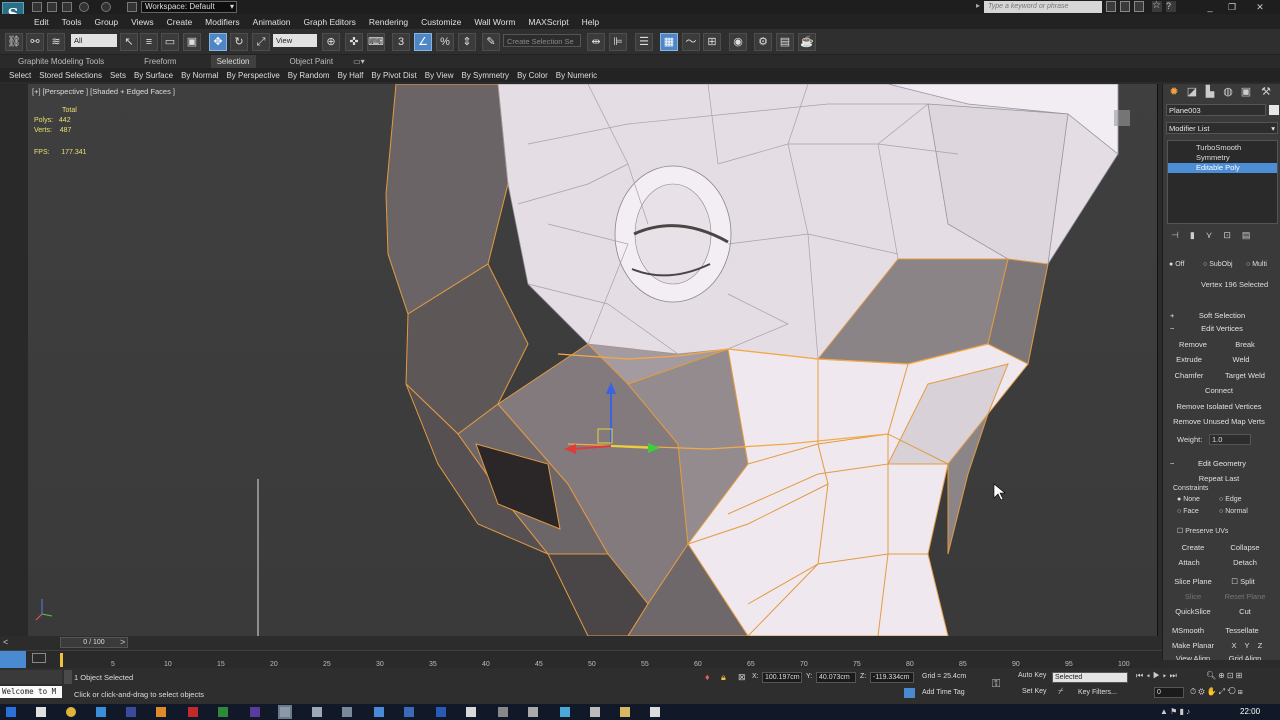 The width and height of the screenshot is (1280, 720). What do you see at coordinates (618, 42) in the screenshot?
I see `align-icon: ⊫` at bounding box center [618, 42].